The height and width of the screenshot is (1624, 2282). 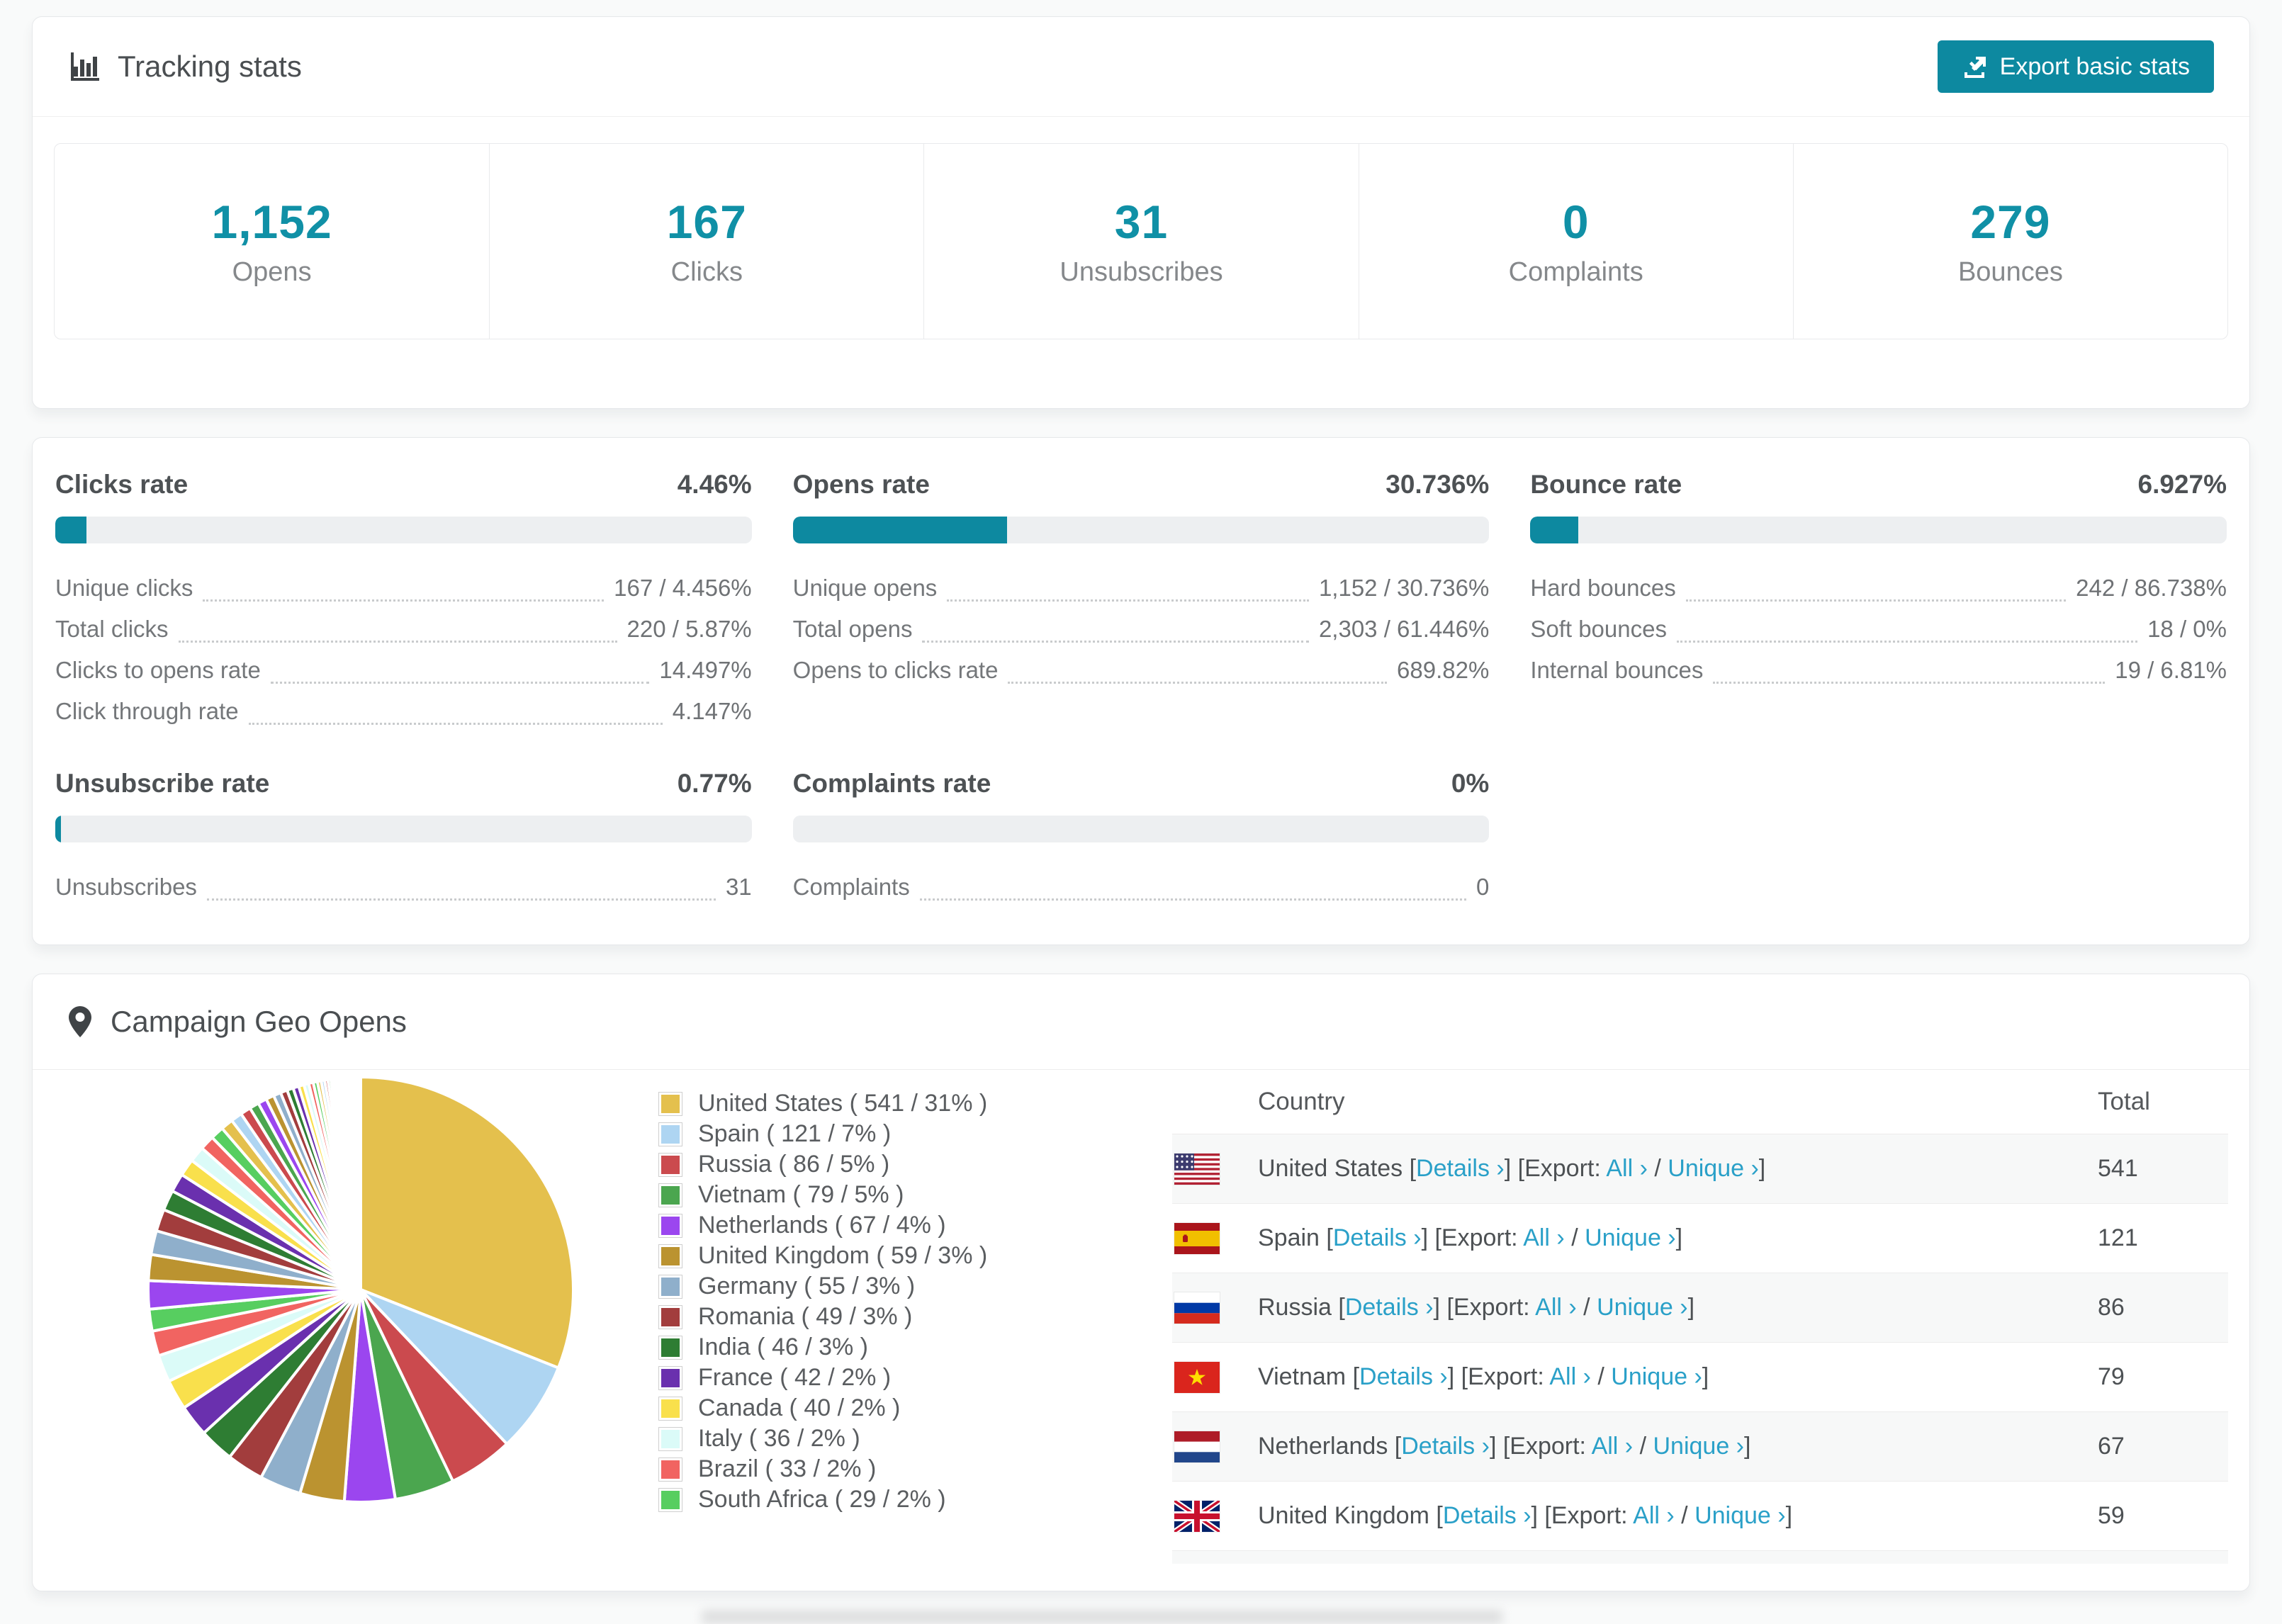 What do you see at coordinates (1438, 485) in the screenshot?
I see `rate-value: 30.736%` at bounding box center [1438, 485].